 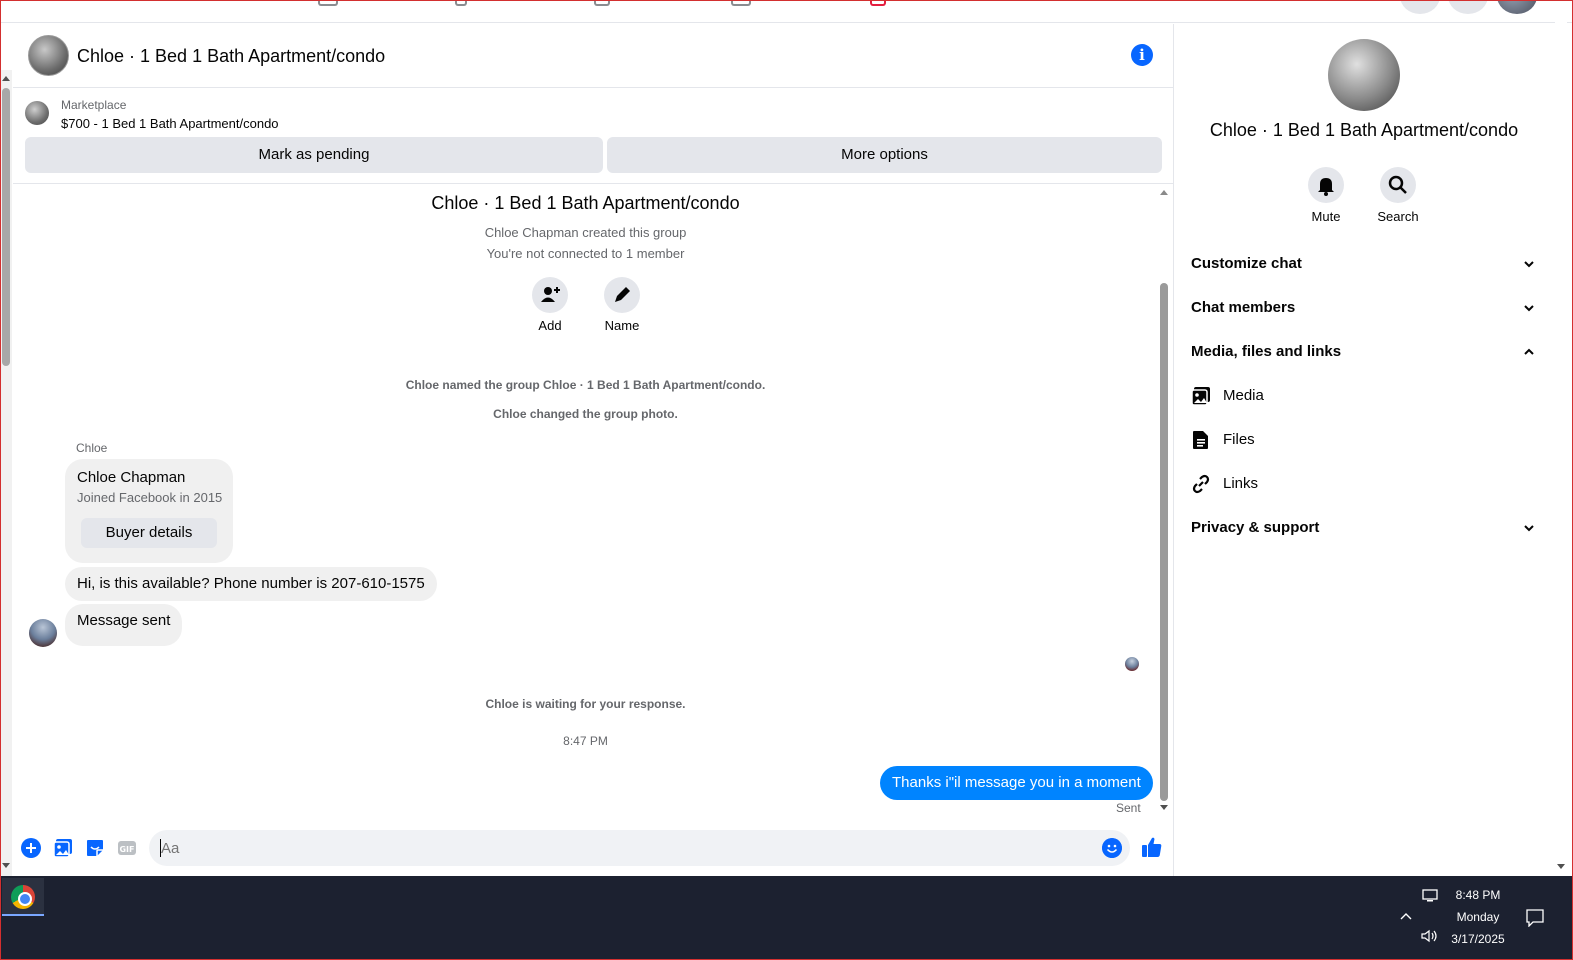 I want to click on video-nav-icon, so click(x=461, y=3).